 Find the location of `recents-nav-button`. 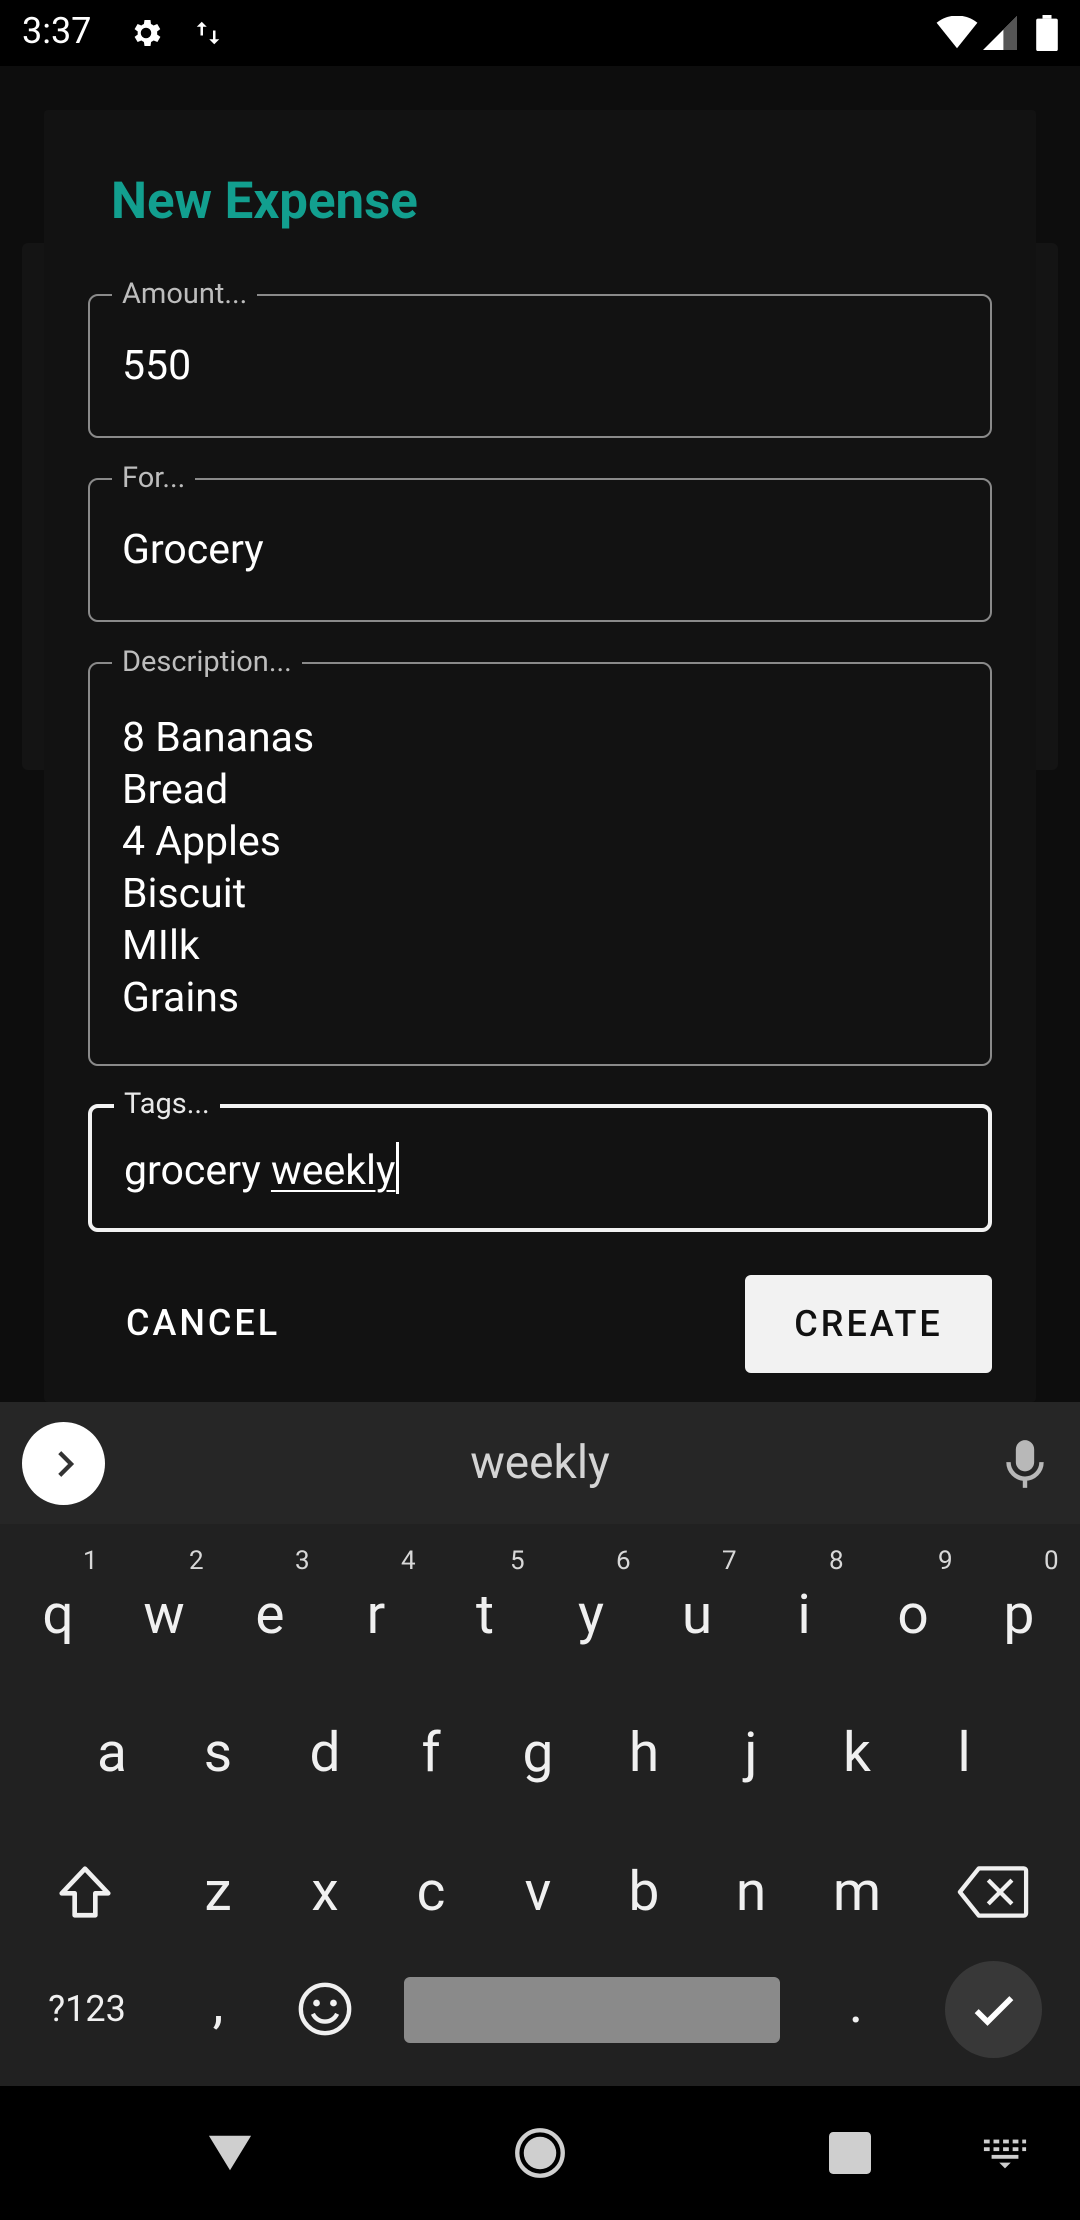

recents-nav-button is located at coordinates (850, 2153).